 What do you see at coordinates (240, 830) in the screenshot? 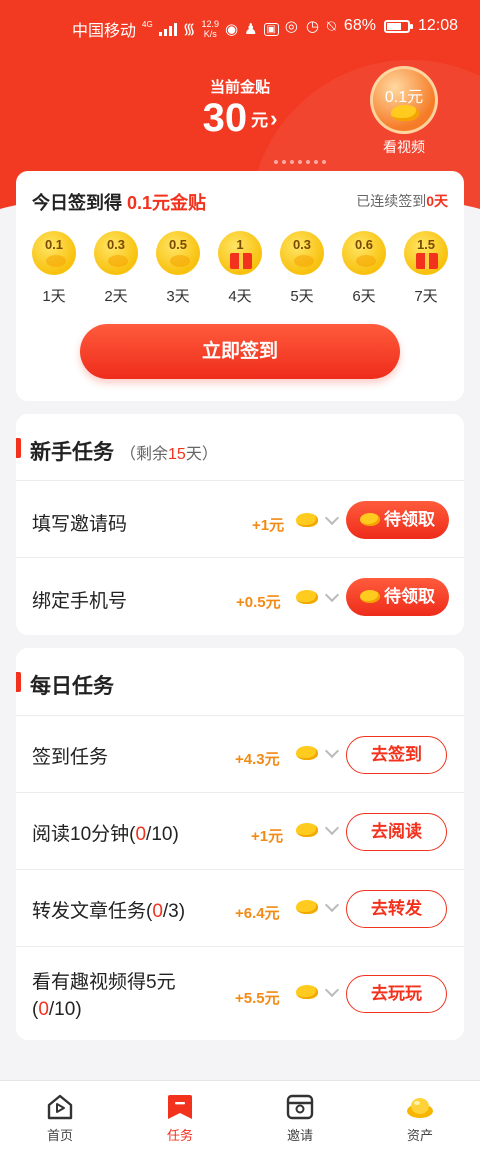
I see `task-row: 阅读10分钟(0/10) +1元 去阅读` at bounding box center [240, 830].